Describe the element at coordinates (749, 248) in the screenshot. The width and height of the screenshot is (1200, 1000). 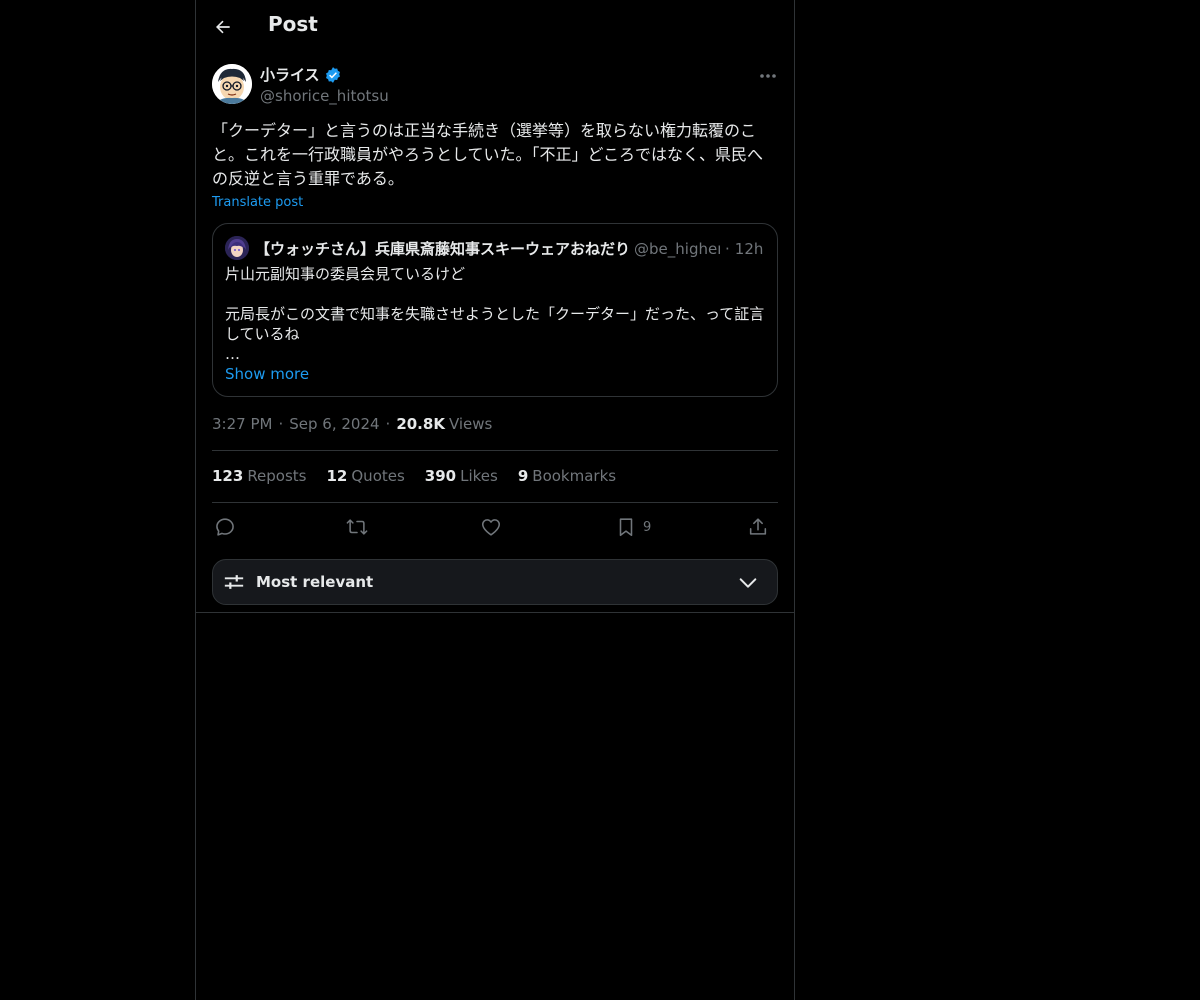
I see `quoted-post-time: 12h` at that location.